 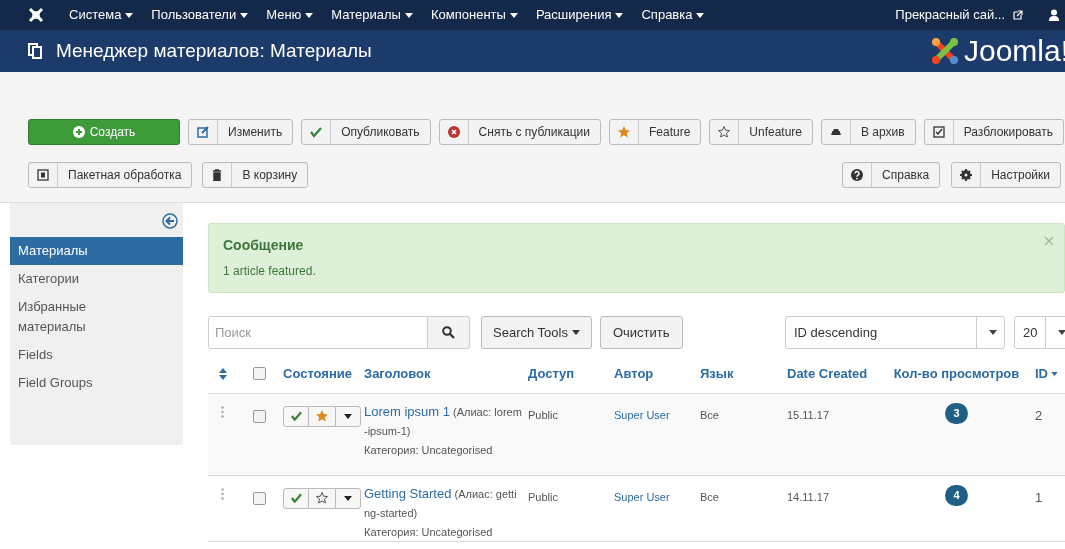 I want to click on column-header: Состояние, so click(x=317, y=374).